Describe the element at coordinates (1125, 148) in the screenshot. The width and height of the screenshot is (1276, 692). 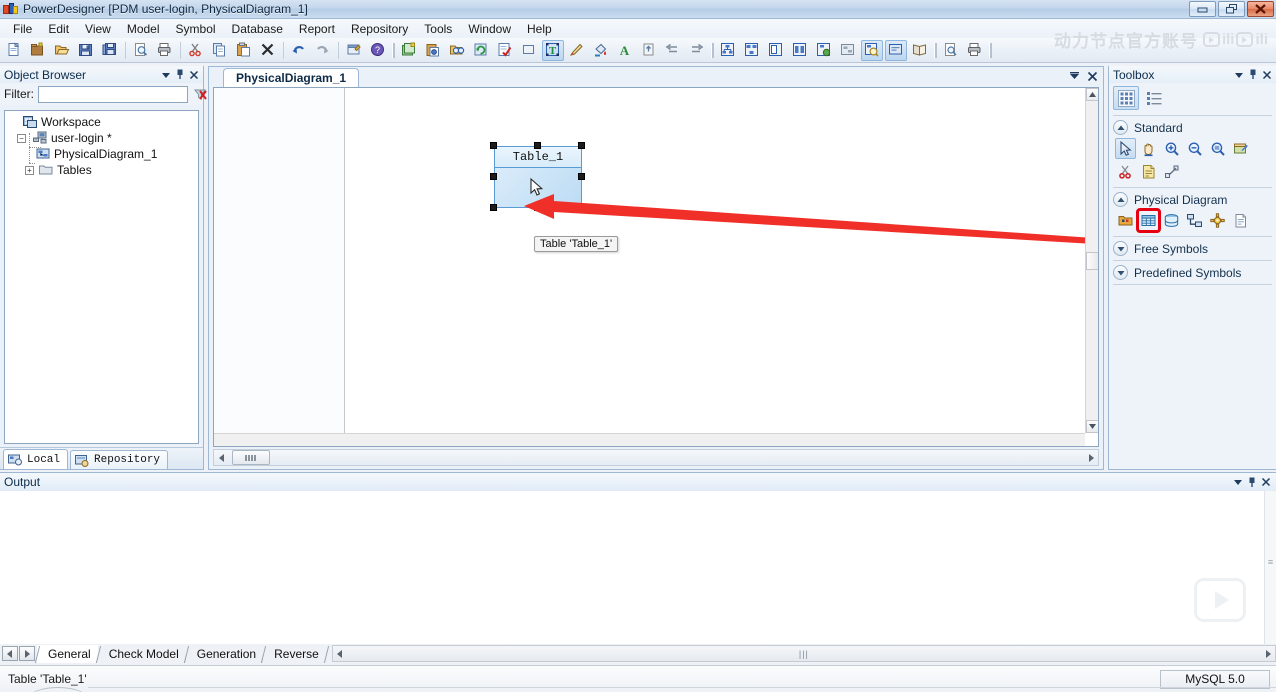
I see `pointer-tool` at that location.